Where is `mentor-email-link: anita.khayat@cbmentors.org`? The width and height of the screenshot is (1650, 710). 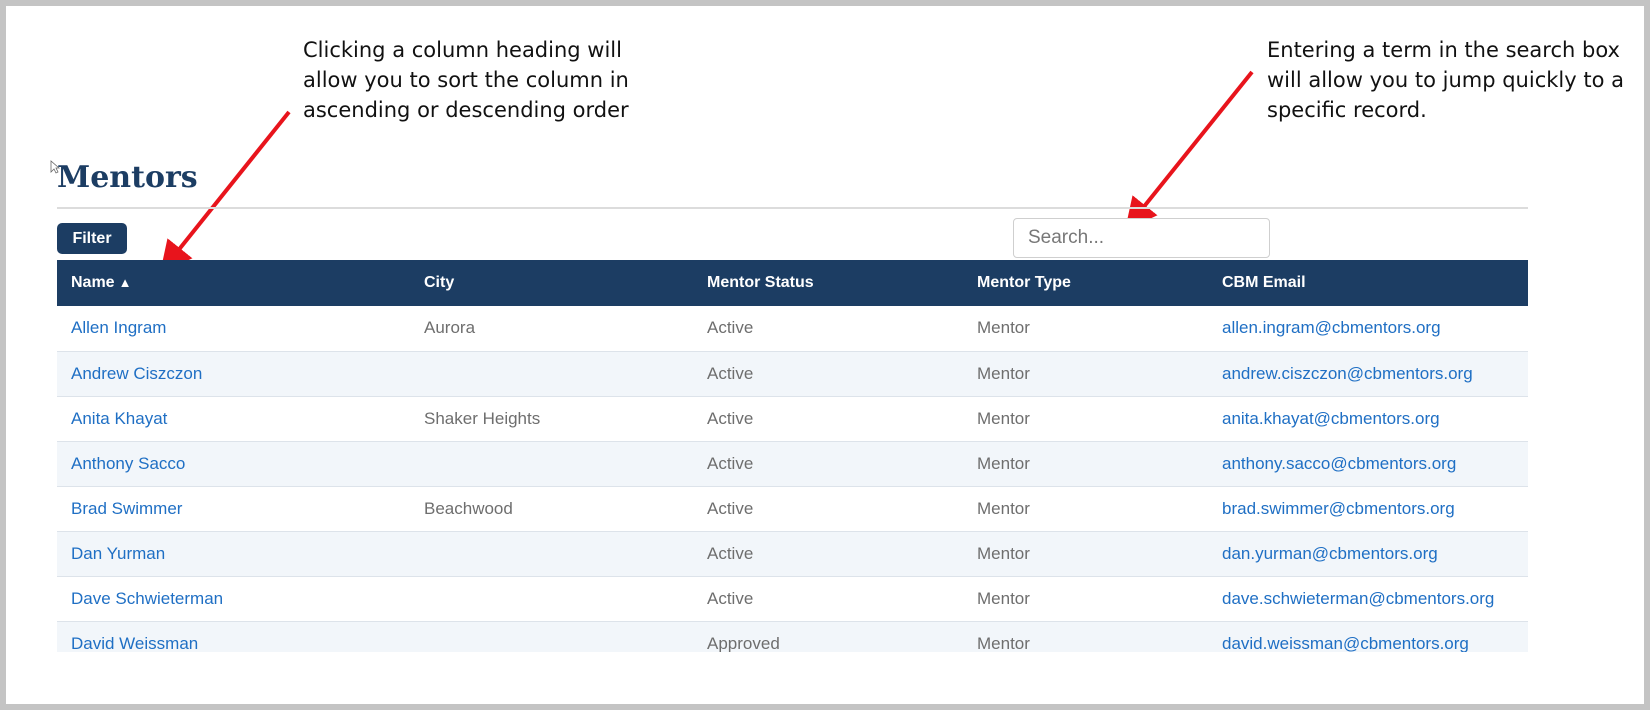
mentor-email-link: anita.khayat@cbmentors.org is located at coordinates (1331, 418).